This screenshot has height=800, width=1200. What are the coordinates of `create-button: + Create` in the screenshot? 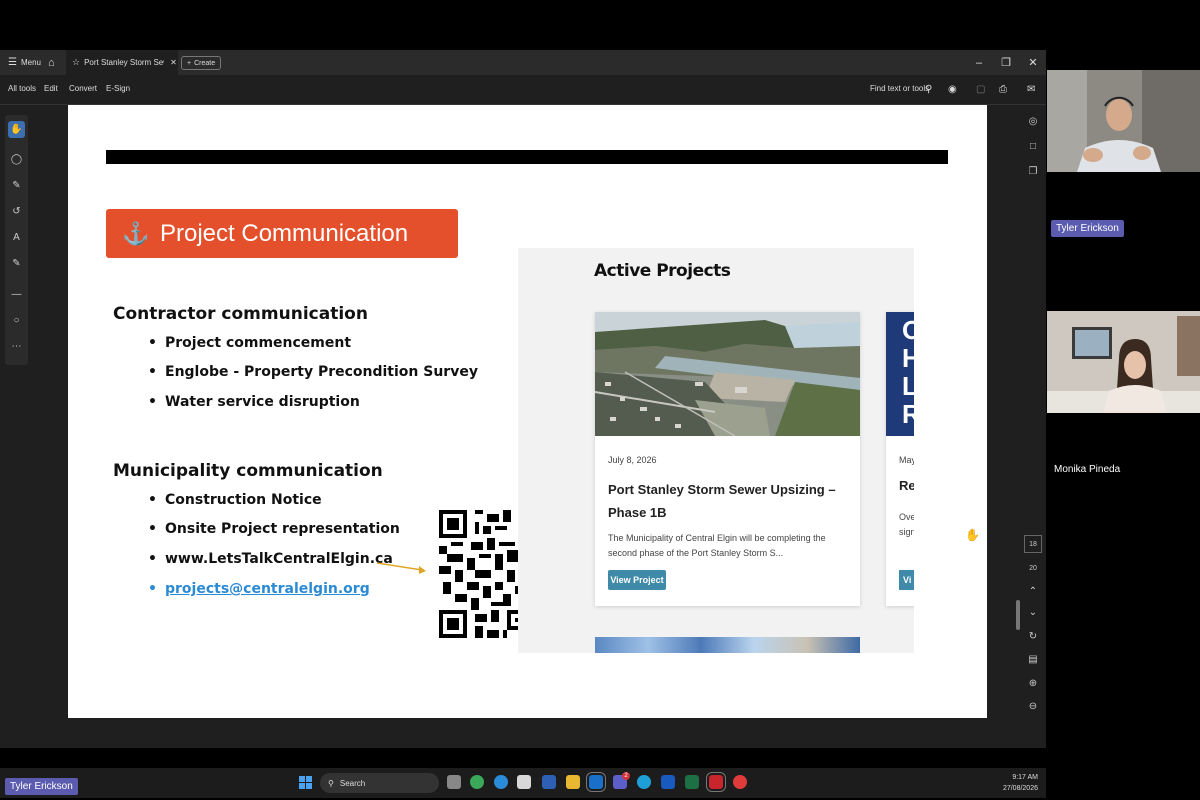 It's located at (201, 63).